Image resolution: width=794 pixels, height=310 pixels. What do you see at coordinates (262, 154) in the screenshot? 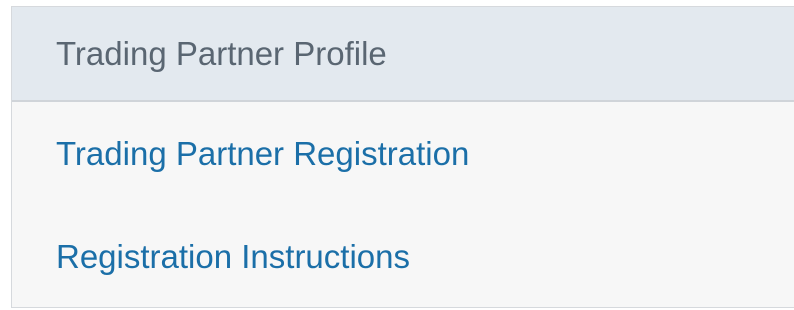
I see `trading-partner-registration-link: Trading Partner Registration` at bounding box center [262, 154].